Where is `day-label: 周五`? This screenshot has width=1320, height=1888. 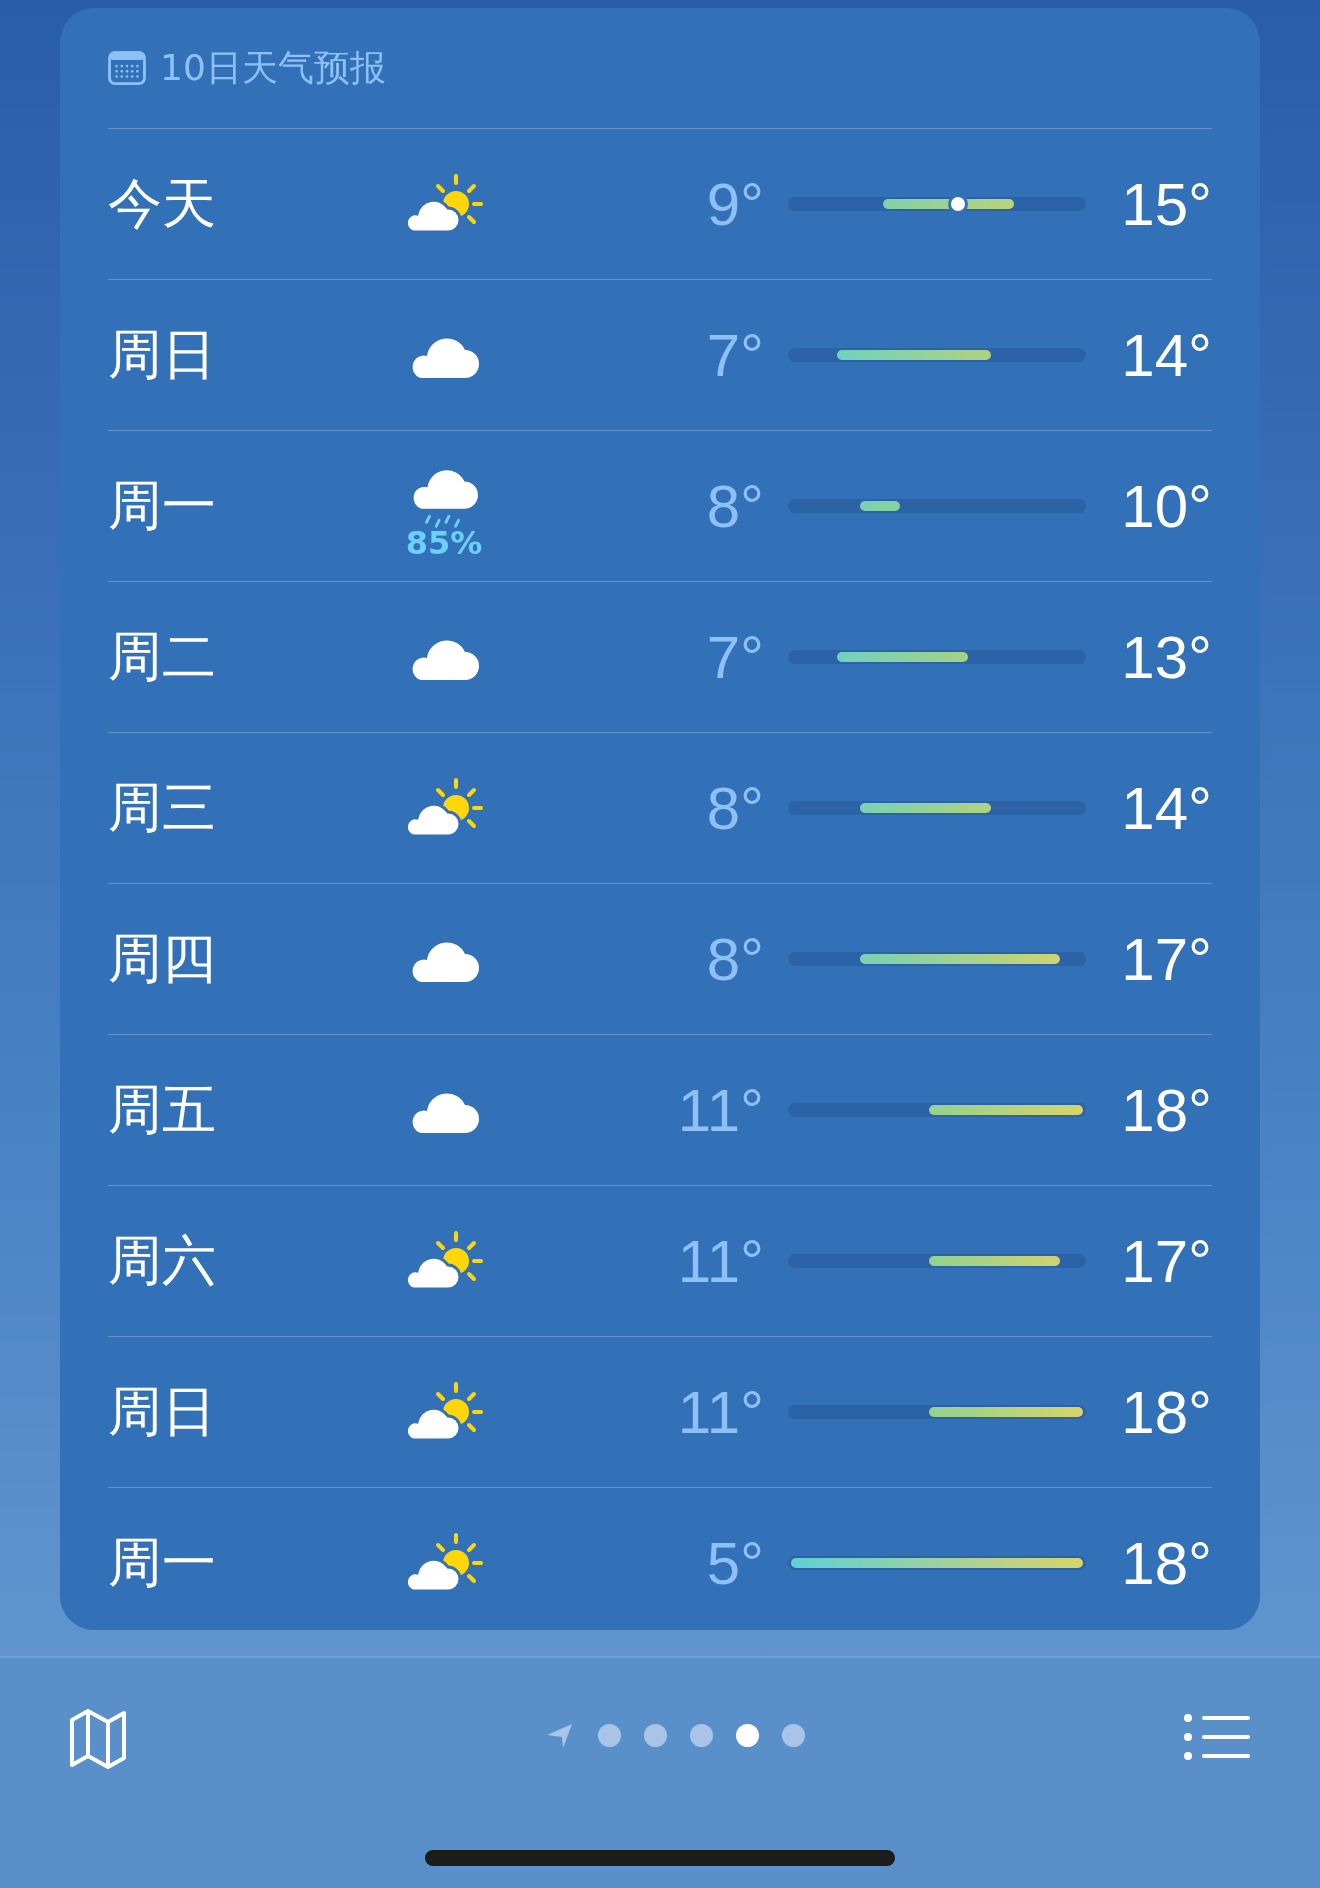
day-label: 周五 is located at coordinates (162, 1109).